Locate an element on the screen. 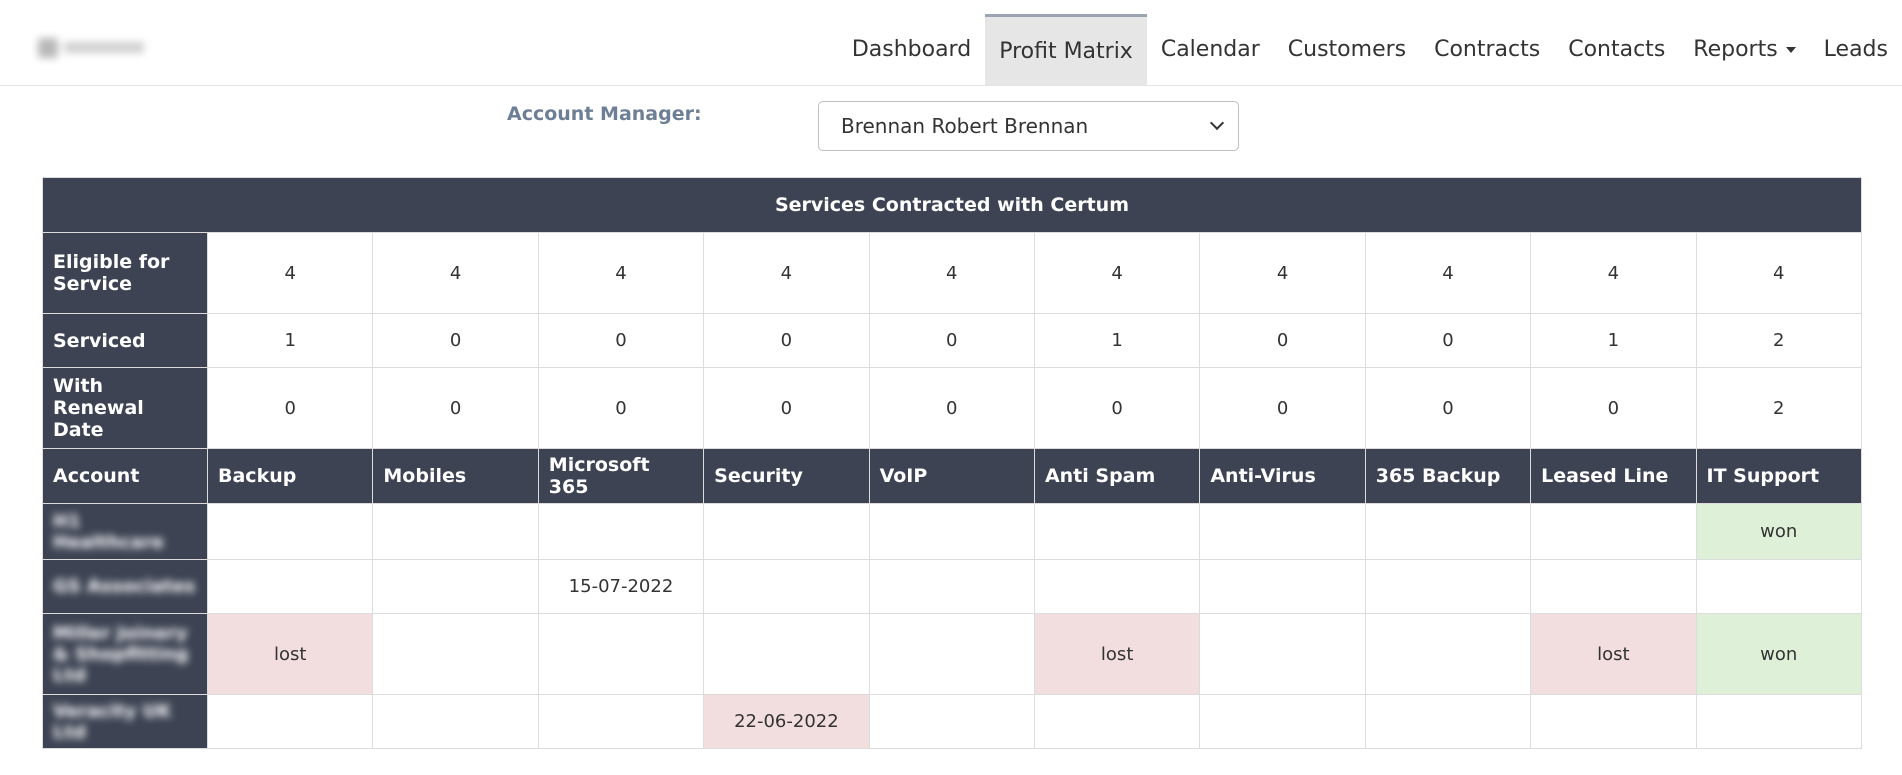  column-header-mobiles: Mobiles is located at coordinates (455, 476).